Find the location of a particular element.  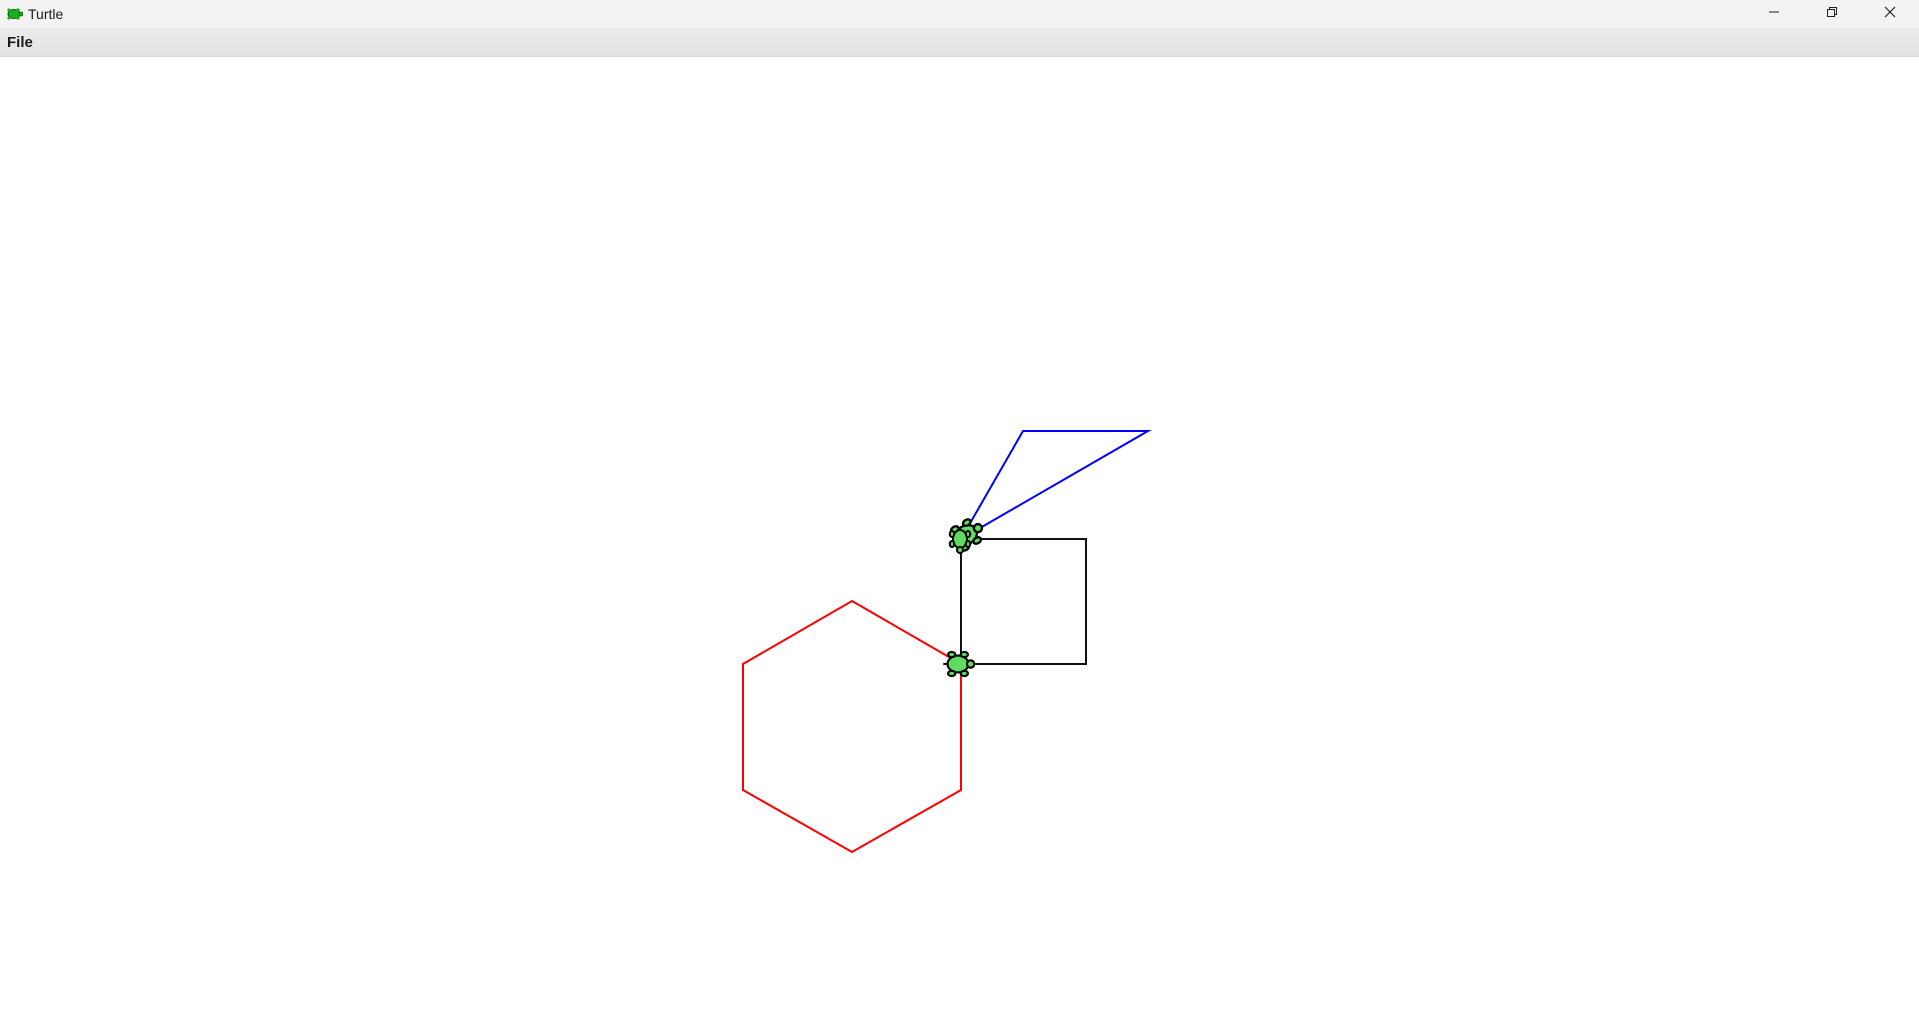

menu-bar: File is located at coordinates (959, 42).